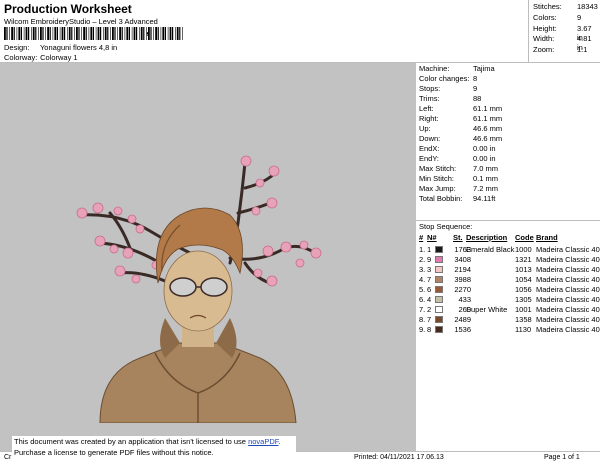 The height and width of the screenshot is (465, 600). I want to click on info-trims: Trims: 88, so click(450, 98).